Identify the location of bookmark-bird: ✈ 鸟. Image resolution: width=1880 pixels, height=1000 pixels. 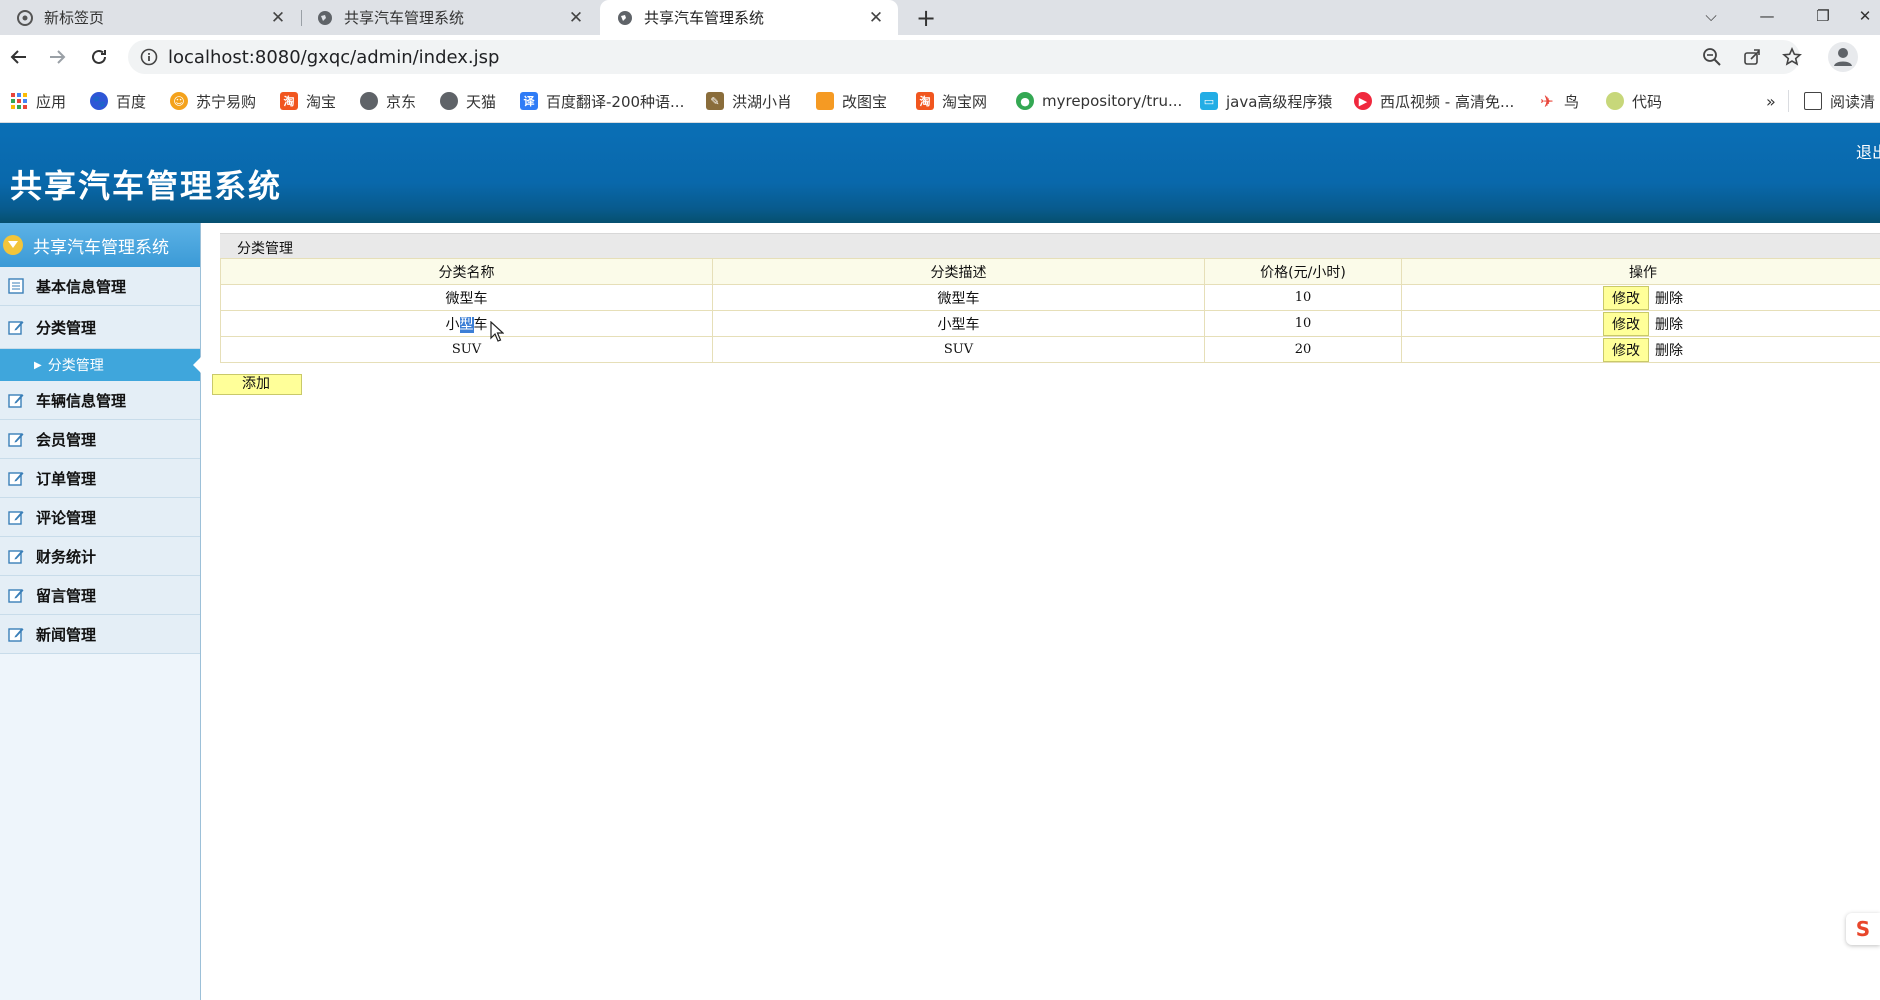
(1558, 101).